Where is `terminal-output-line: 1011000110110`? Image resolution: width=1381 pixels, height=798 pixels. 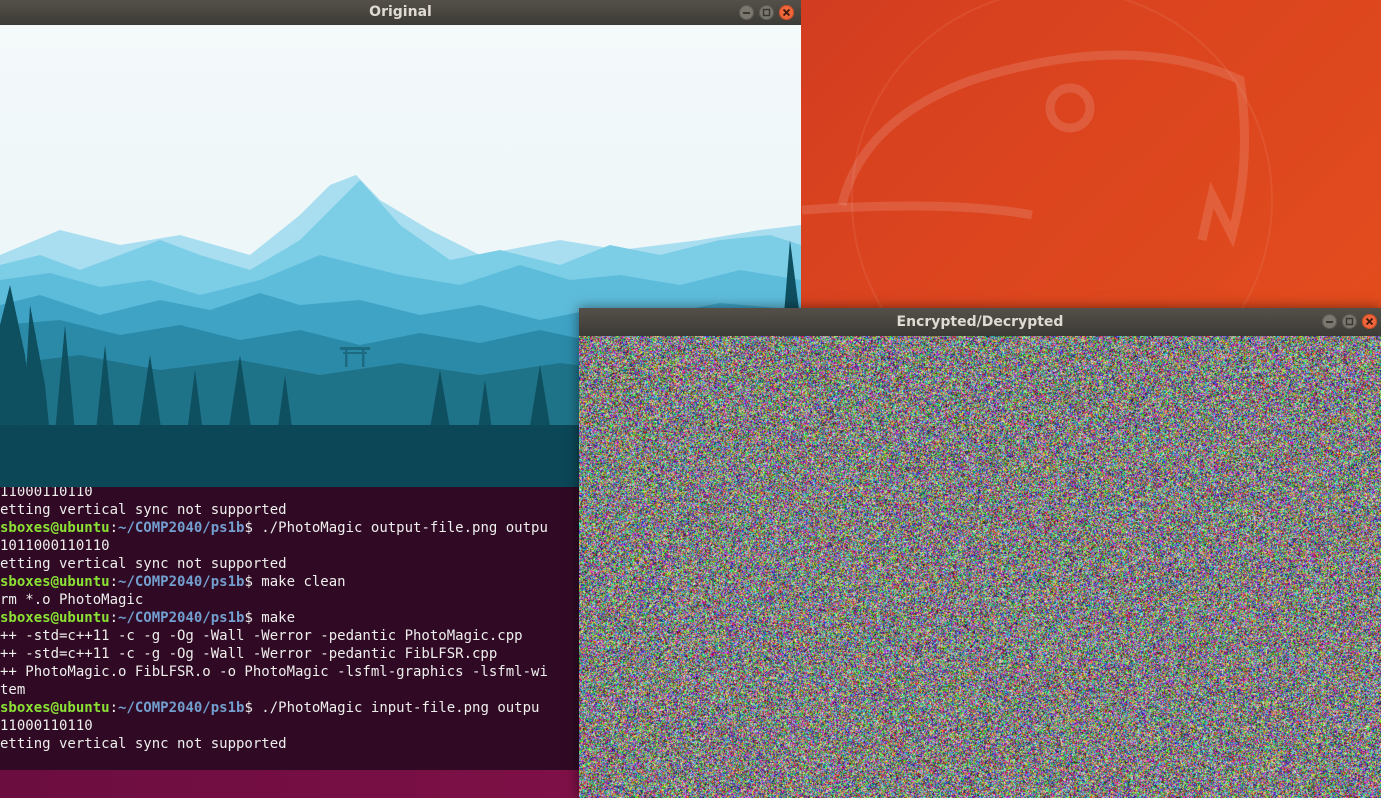
terminal-output-line: 1011000110110 is located at coordinates (300, 546).